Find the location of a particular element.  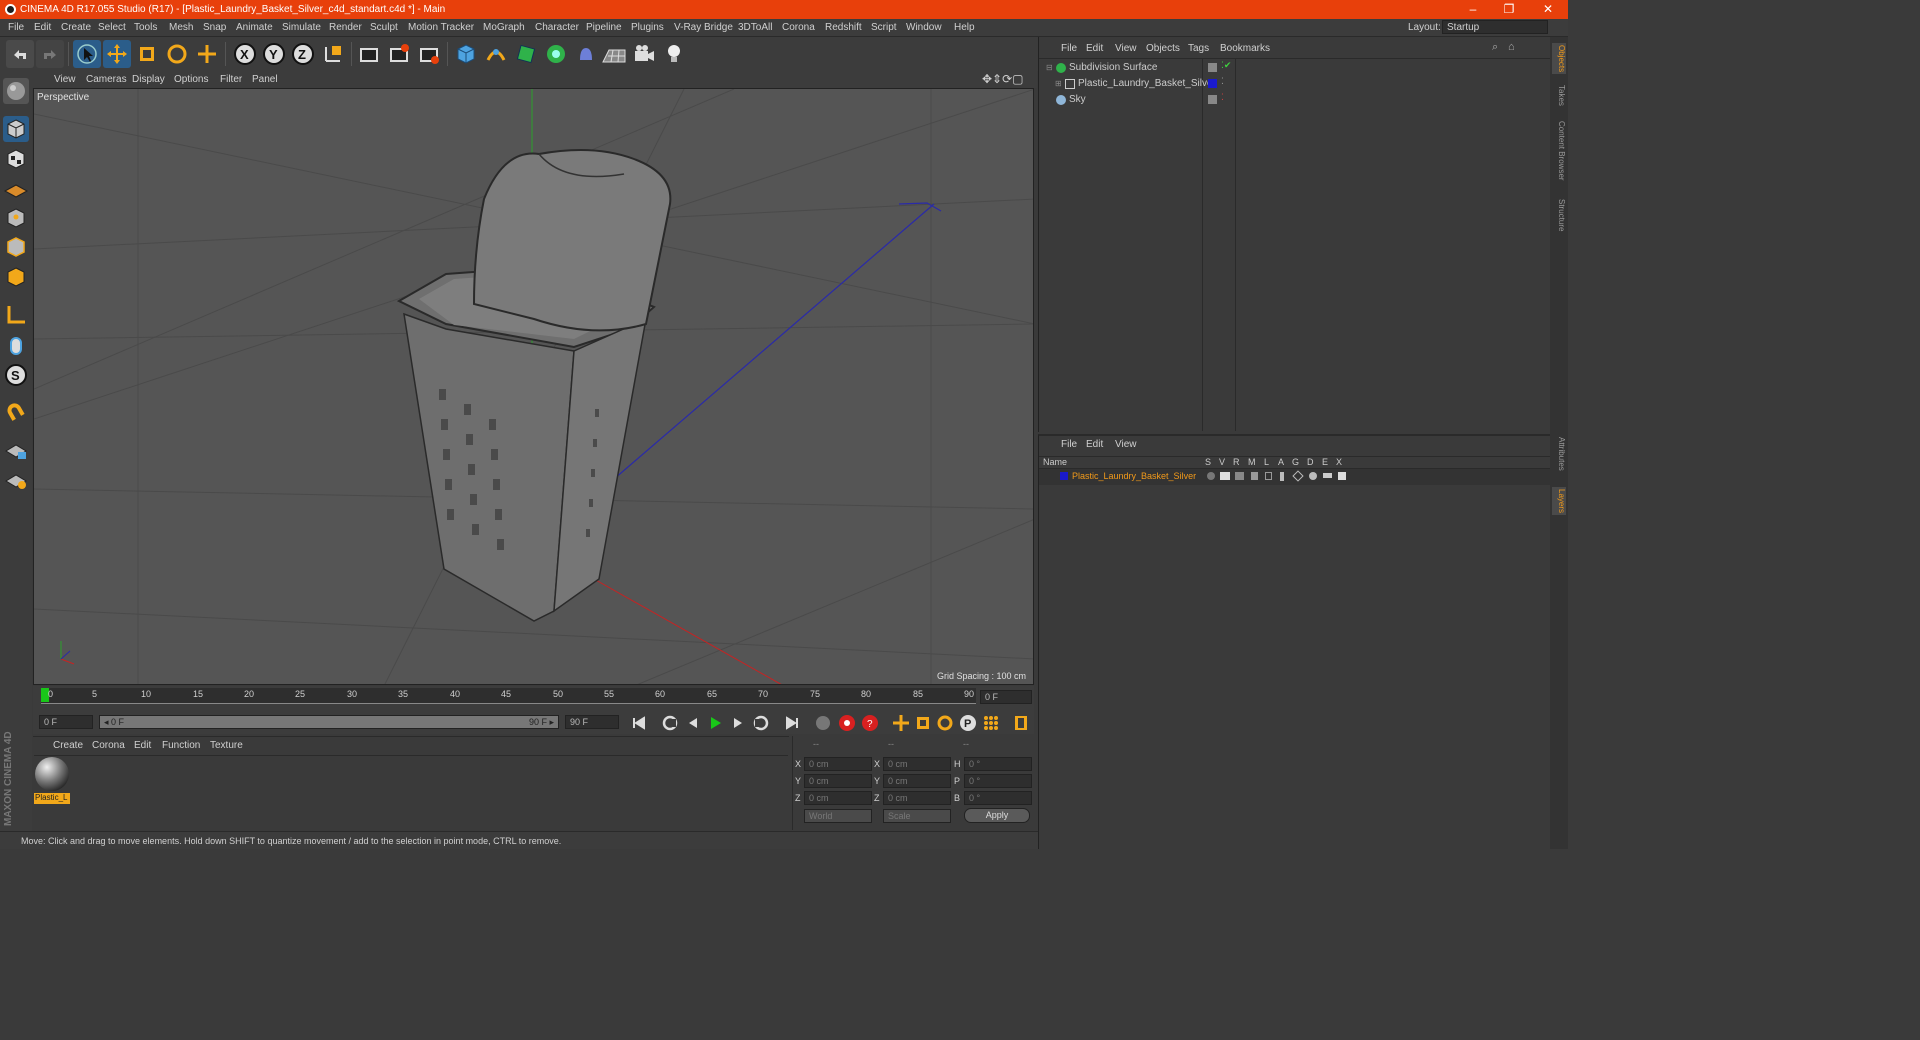

menu-simulate: Simulate is located at coordinates (301, 27).